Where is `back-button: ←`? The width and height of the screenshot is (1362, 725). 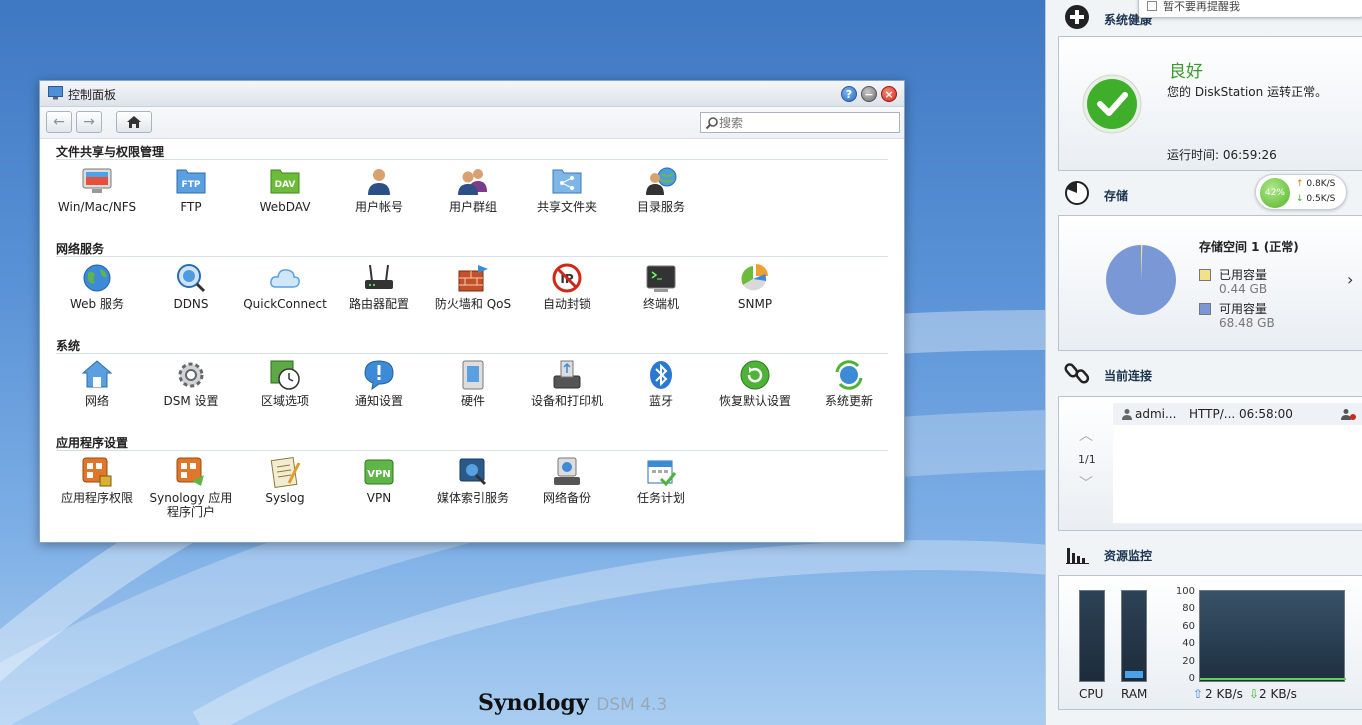 back-button: ← is located at coordinates (59, 122).